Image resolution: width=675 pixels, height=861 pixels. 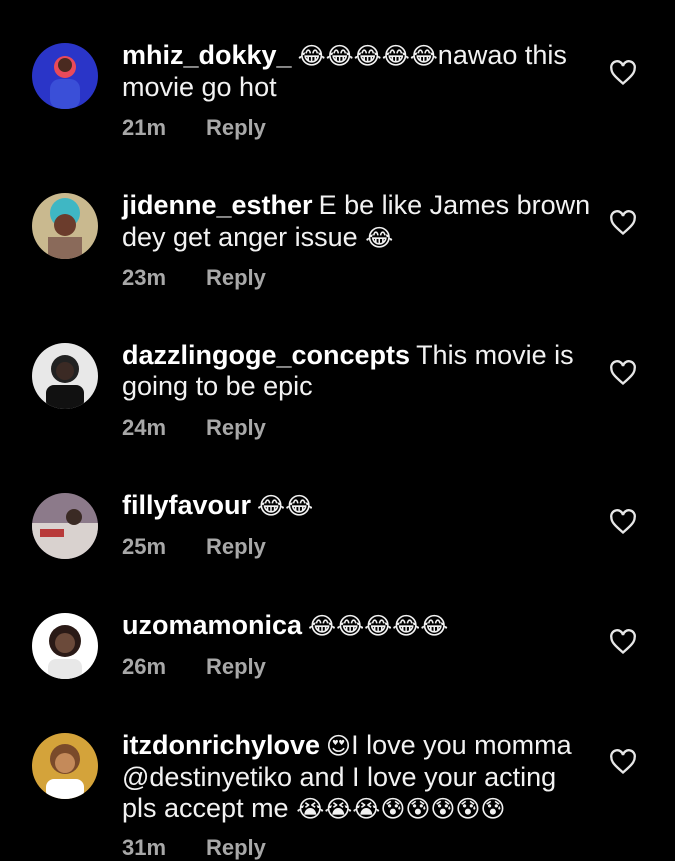 I want to click on comment-time: 21m, so click(x=144, y=127).